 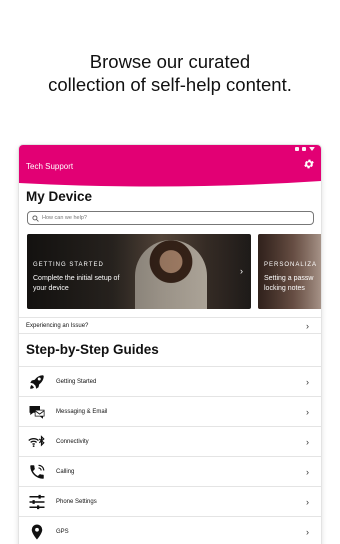 What do you see at coordinates (37, 442) in the screenshot?
I see `wifi-bluetooth-icon` at bounding box center [37, 442].